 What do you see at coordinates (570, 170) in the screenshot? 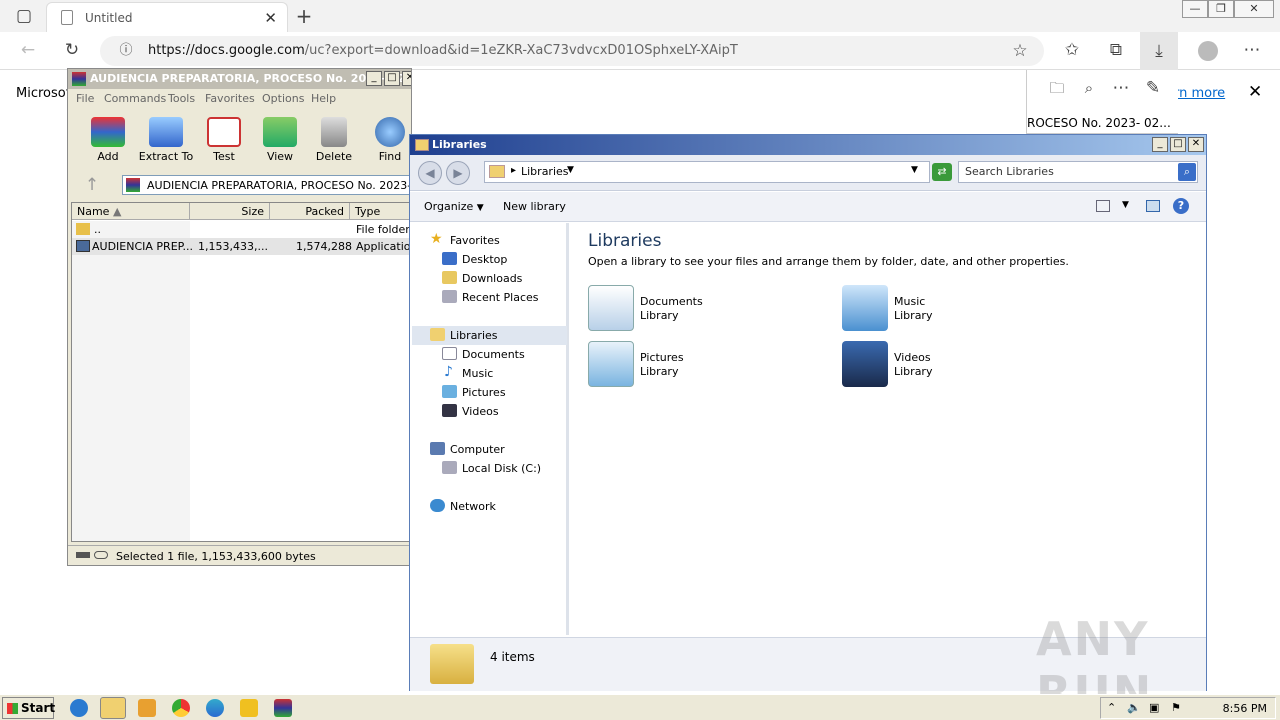
I see `breadcrumb-dropdown-icon: ▼` at bounding box center [570, 170].